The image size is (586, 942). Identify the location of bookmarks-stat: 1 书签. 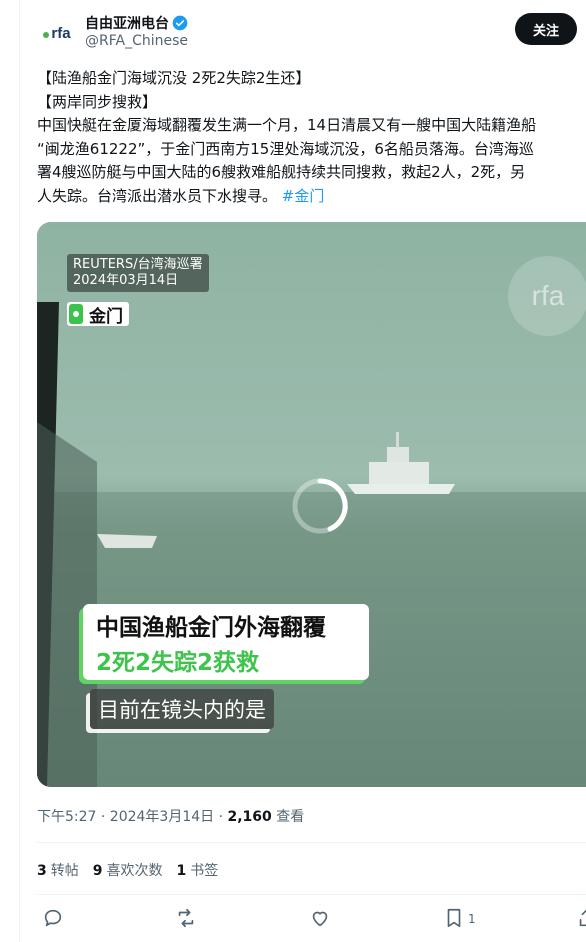
(198, 870).